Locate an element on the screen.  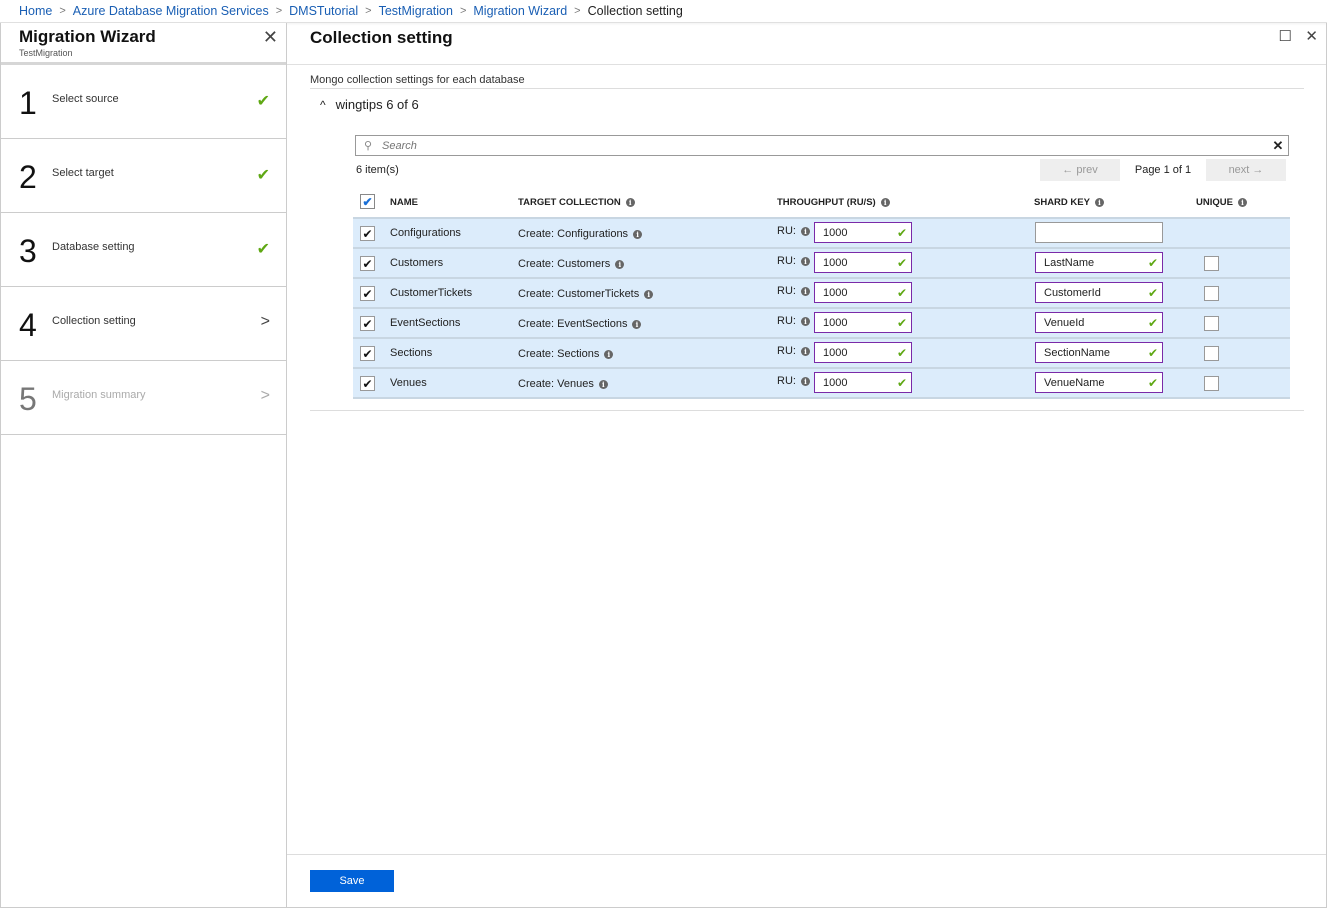
breadcrumb-dmstutorial: DMSTutorial is located at coordinates (323, 11).